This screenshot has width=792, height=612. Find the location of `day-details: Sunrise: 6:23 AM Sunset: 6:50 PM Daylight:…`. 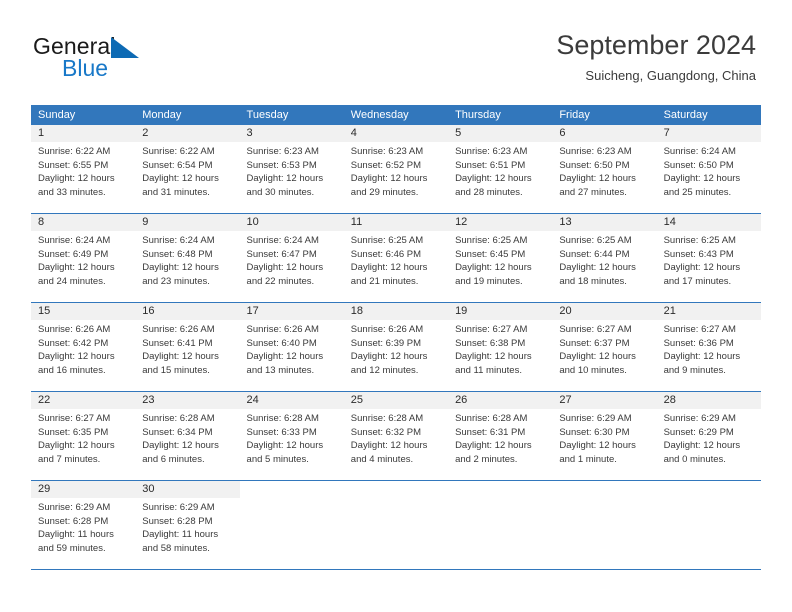

day-details: Sunrise: 6:23 AM Sunset: 6:50 PM Daylight:… is located at coordinates (604, 170).